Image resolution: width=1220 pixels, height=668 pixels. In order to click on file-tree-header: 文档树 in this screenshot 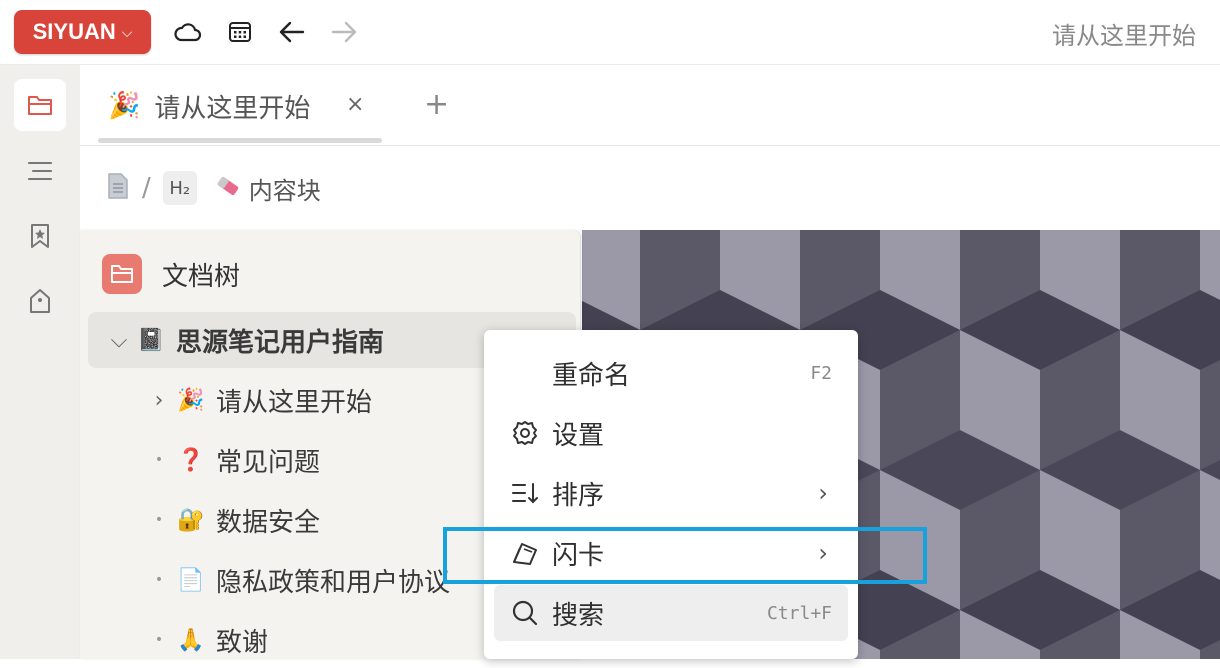, I will do `click(171, 274)`.